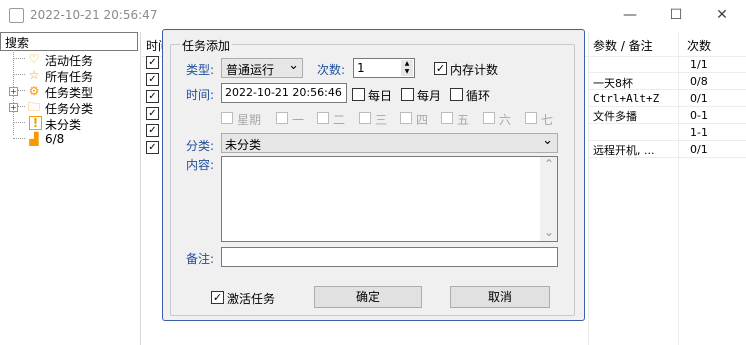  Describe the element at coordinates (389, 143) in the screenshot. I see `category-select: 未分类 ⌄` at that location.